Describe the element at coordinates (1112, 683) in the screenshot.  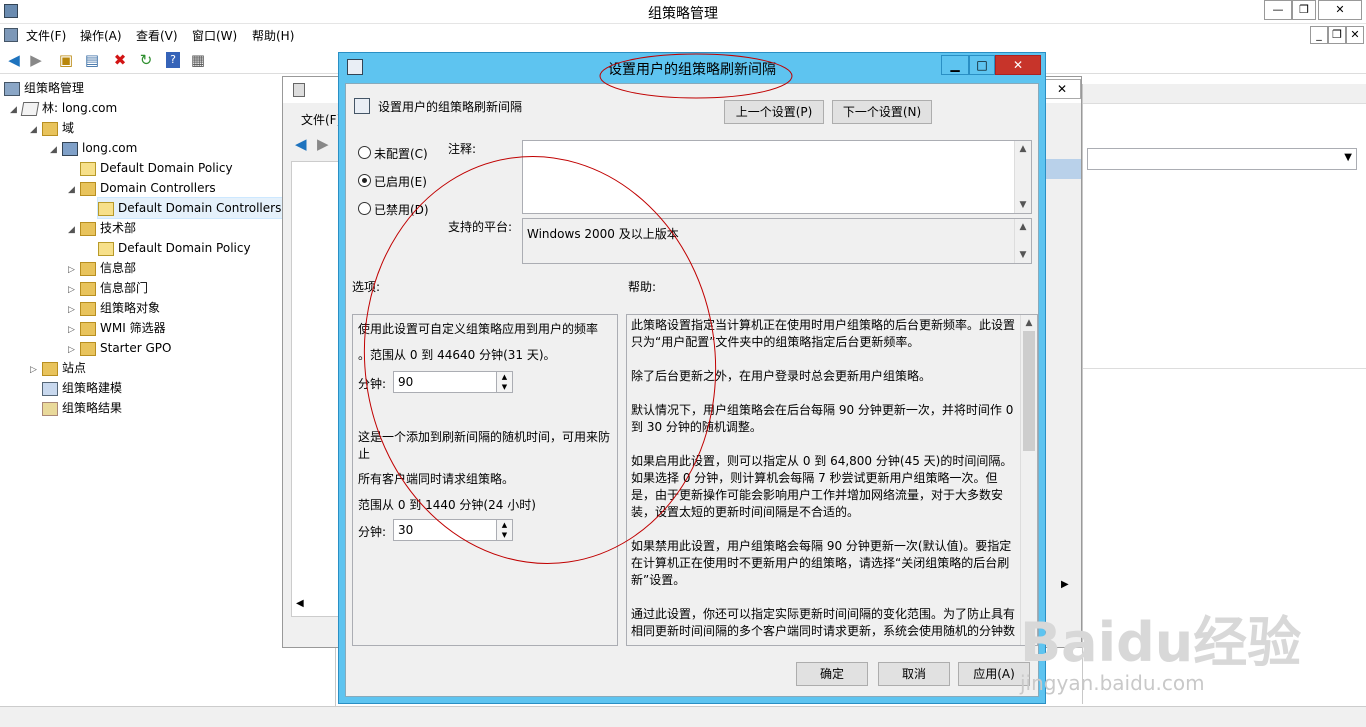
I see `watermark-url: jingyan.baidu.com` at that location.